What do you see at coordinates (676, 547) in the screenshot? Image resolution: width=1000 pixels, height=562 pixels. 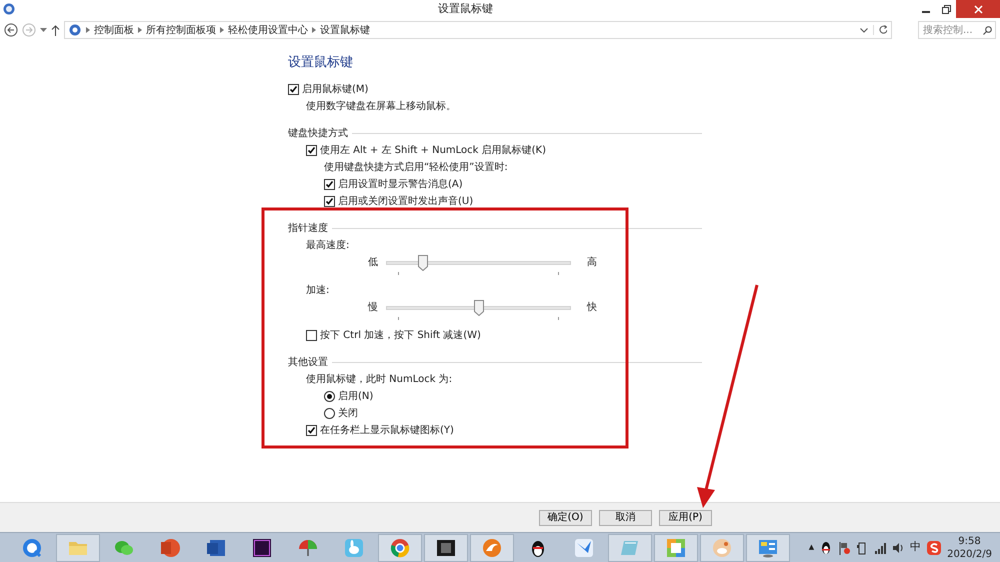 I see `calendar-icon` at bounding box center [676, 547].